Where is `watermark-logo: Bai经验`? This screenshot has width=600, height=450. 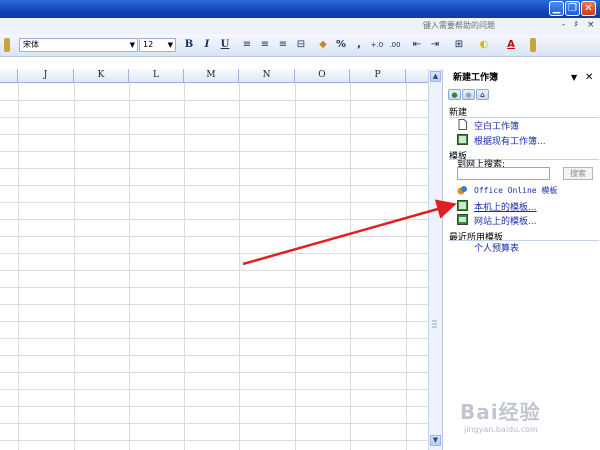
watermark-logo: Bai经验 is located at coordinates (500, 412).